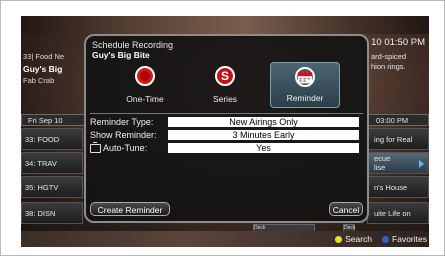 This screenshot has height=256, width=445. I want to click on option-reminder: Reminder, so click(305, 85).